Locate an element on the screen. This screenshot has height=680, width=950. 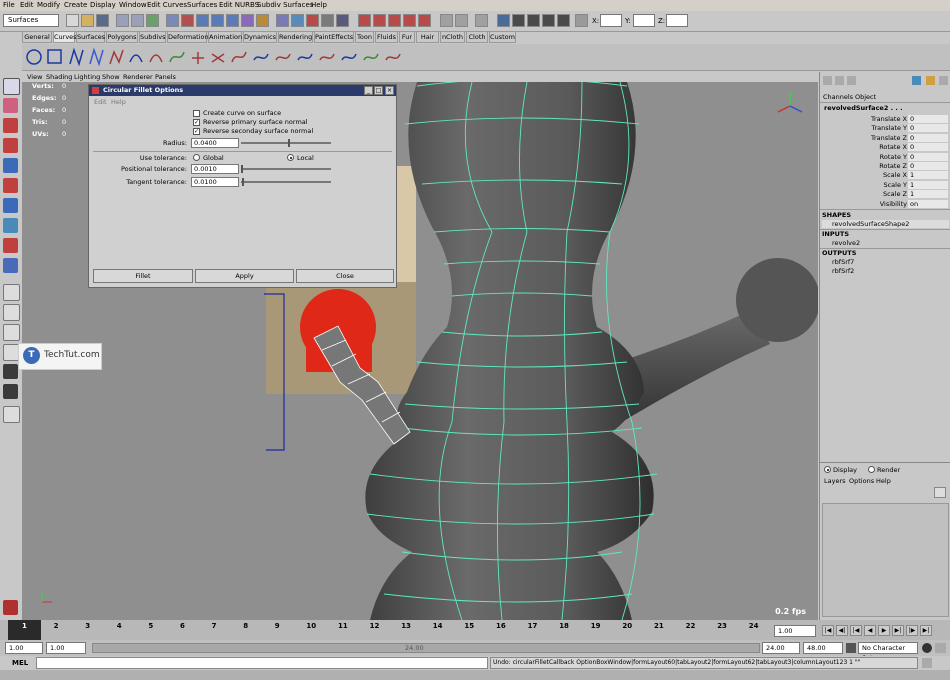
go-to-start-button: |◀ is located at coordinates (828, 630).